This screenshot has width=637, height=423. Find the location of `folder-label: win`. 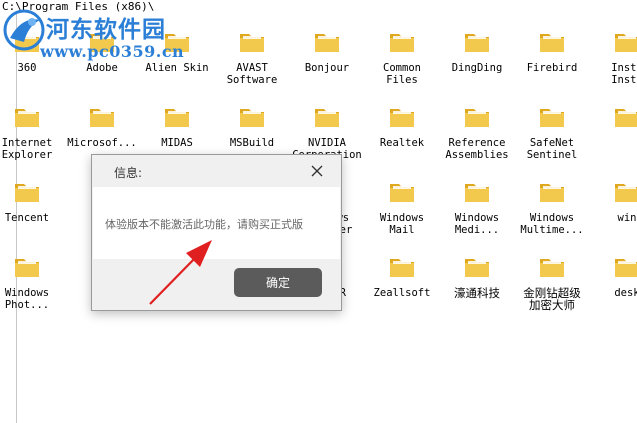

folder-label: win is located at coordinates (627, 218).